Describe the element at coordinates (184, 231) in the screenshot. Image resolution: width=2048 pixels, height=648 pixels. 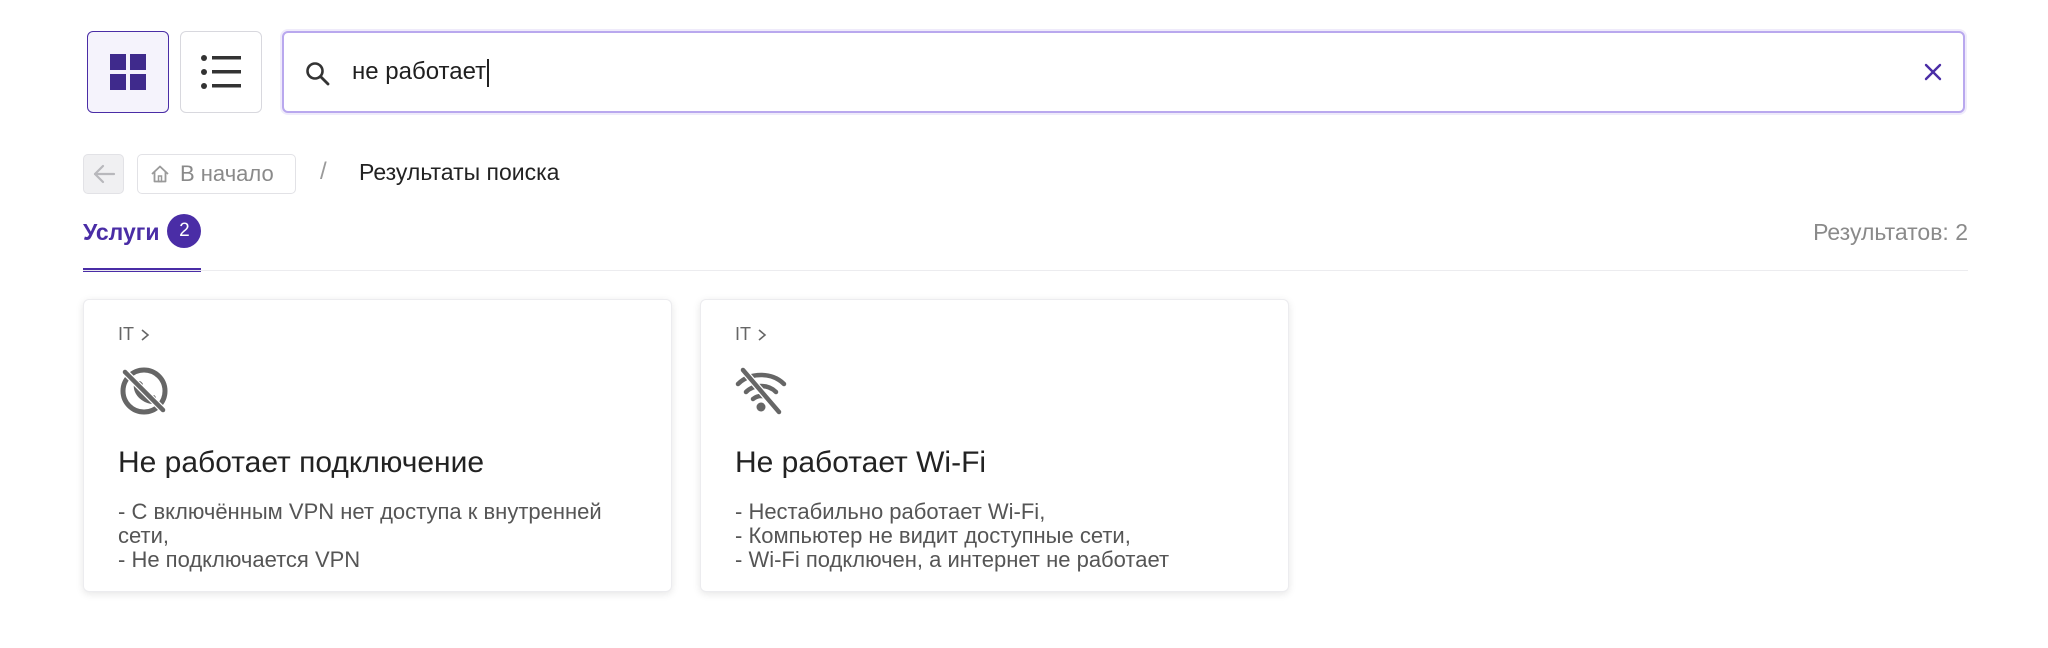
I see `tab-services-count-badge: 2` at that location.